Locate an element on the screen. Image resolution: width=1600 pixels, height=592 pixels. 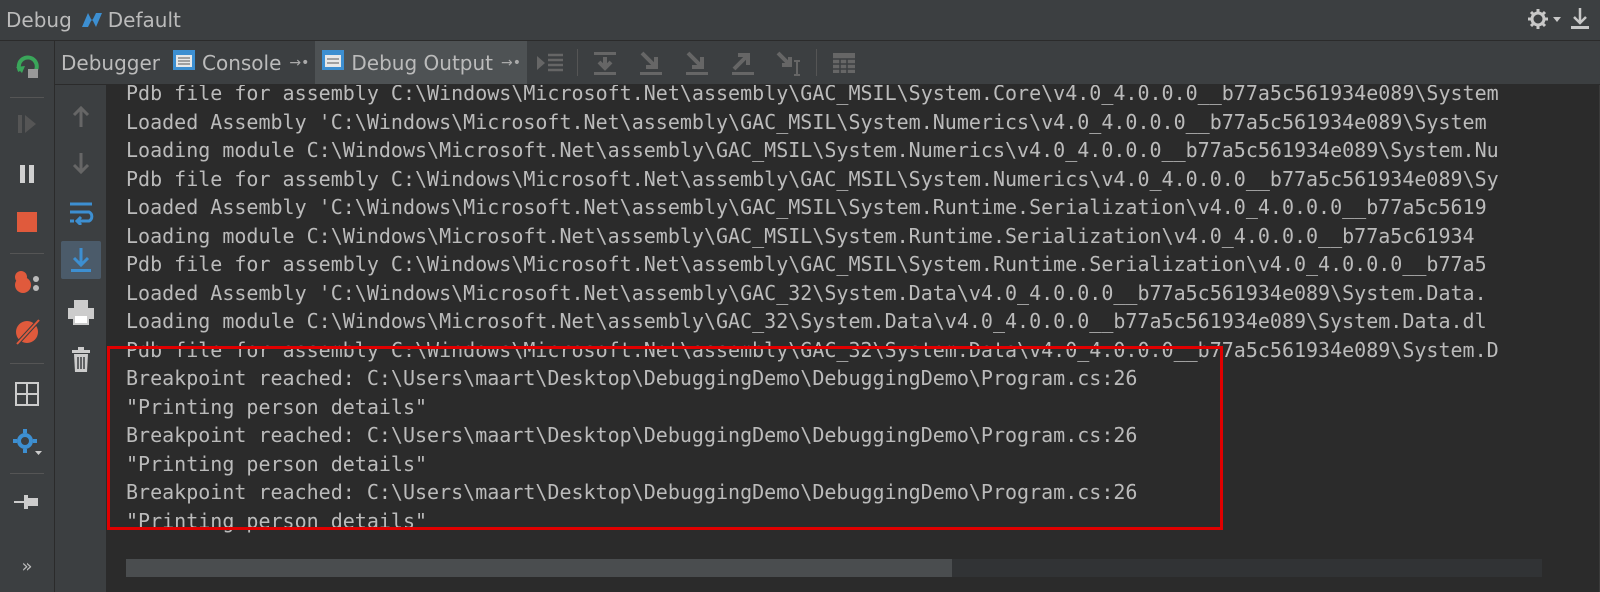
soft-wrap-icon is located at coordinates (81, 212).